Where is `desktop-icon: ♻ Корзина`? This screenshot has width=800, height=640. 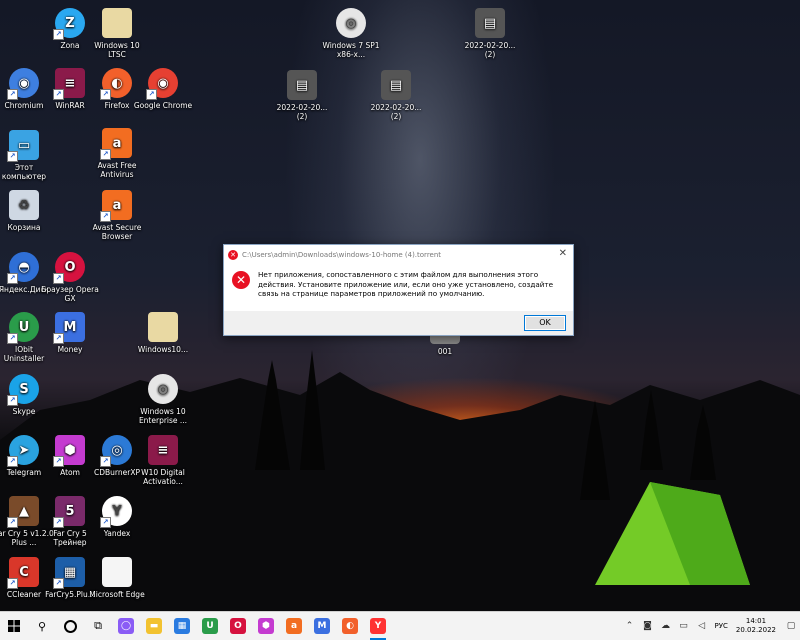
desktop-icon: ♻ Корзина is located at coordinates (27, 211).